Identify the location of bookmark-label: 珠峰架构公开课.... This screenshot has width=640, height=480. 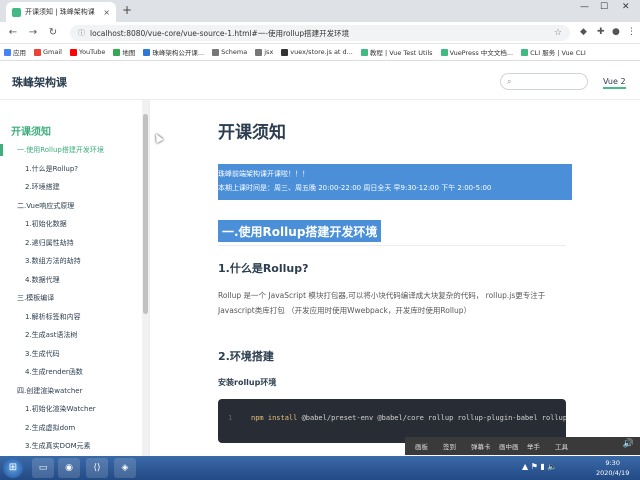
(178, 53).